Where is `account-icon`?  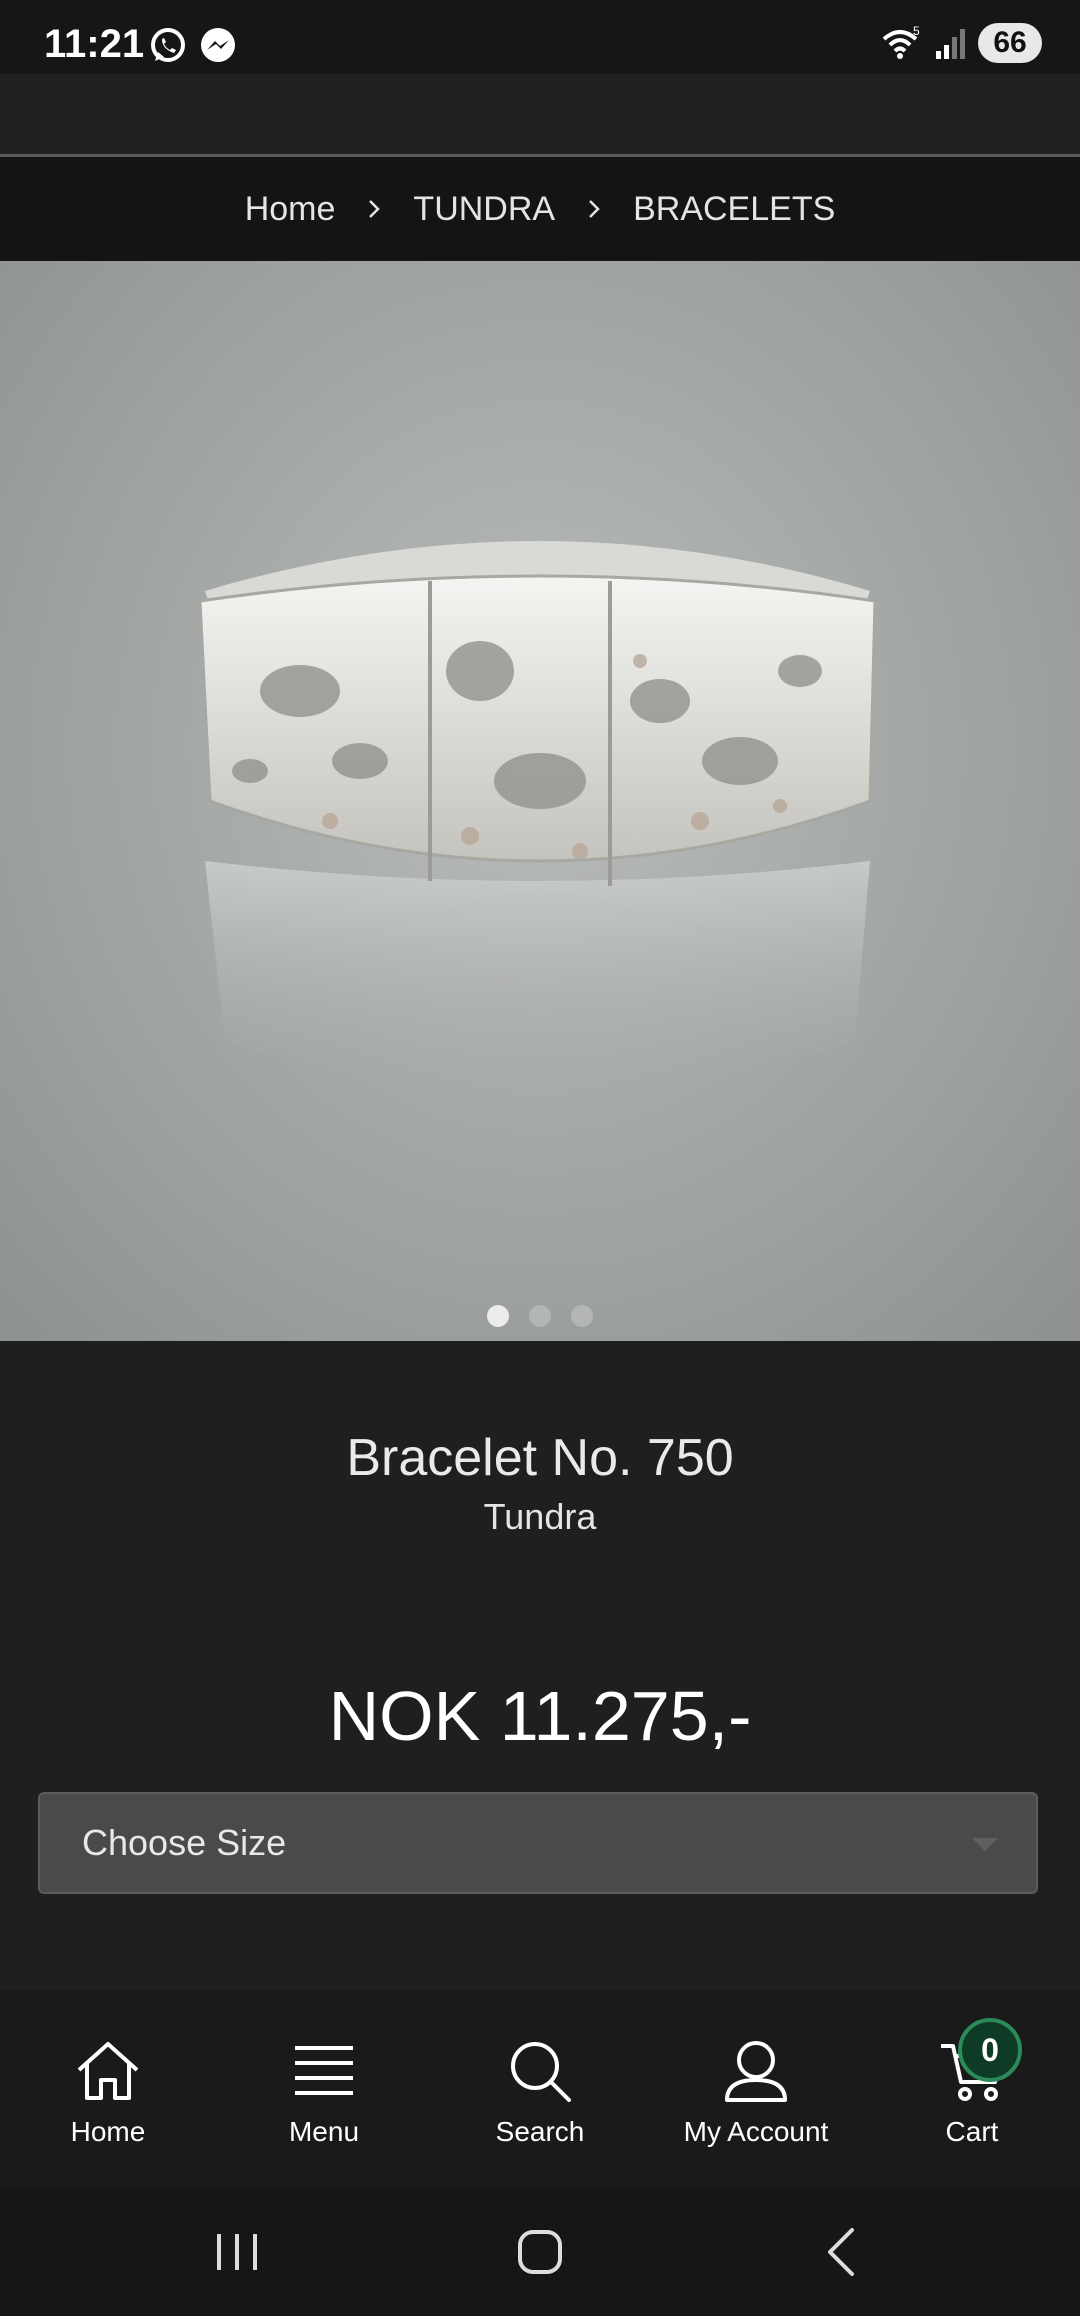
account-icon is located at coordinates (756, 2071).